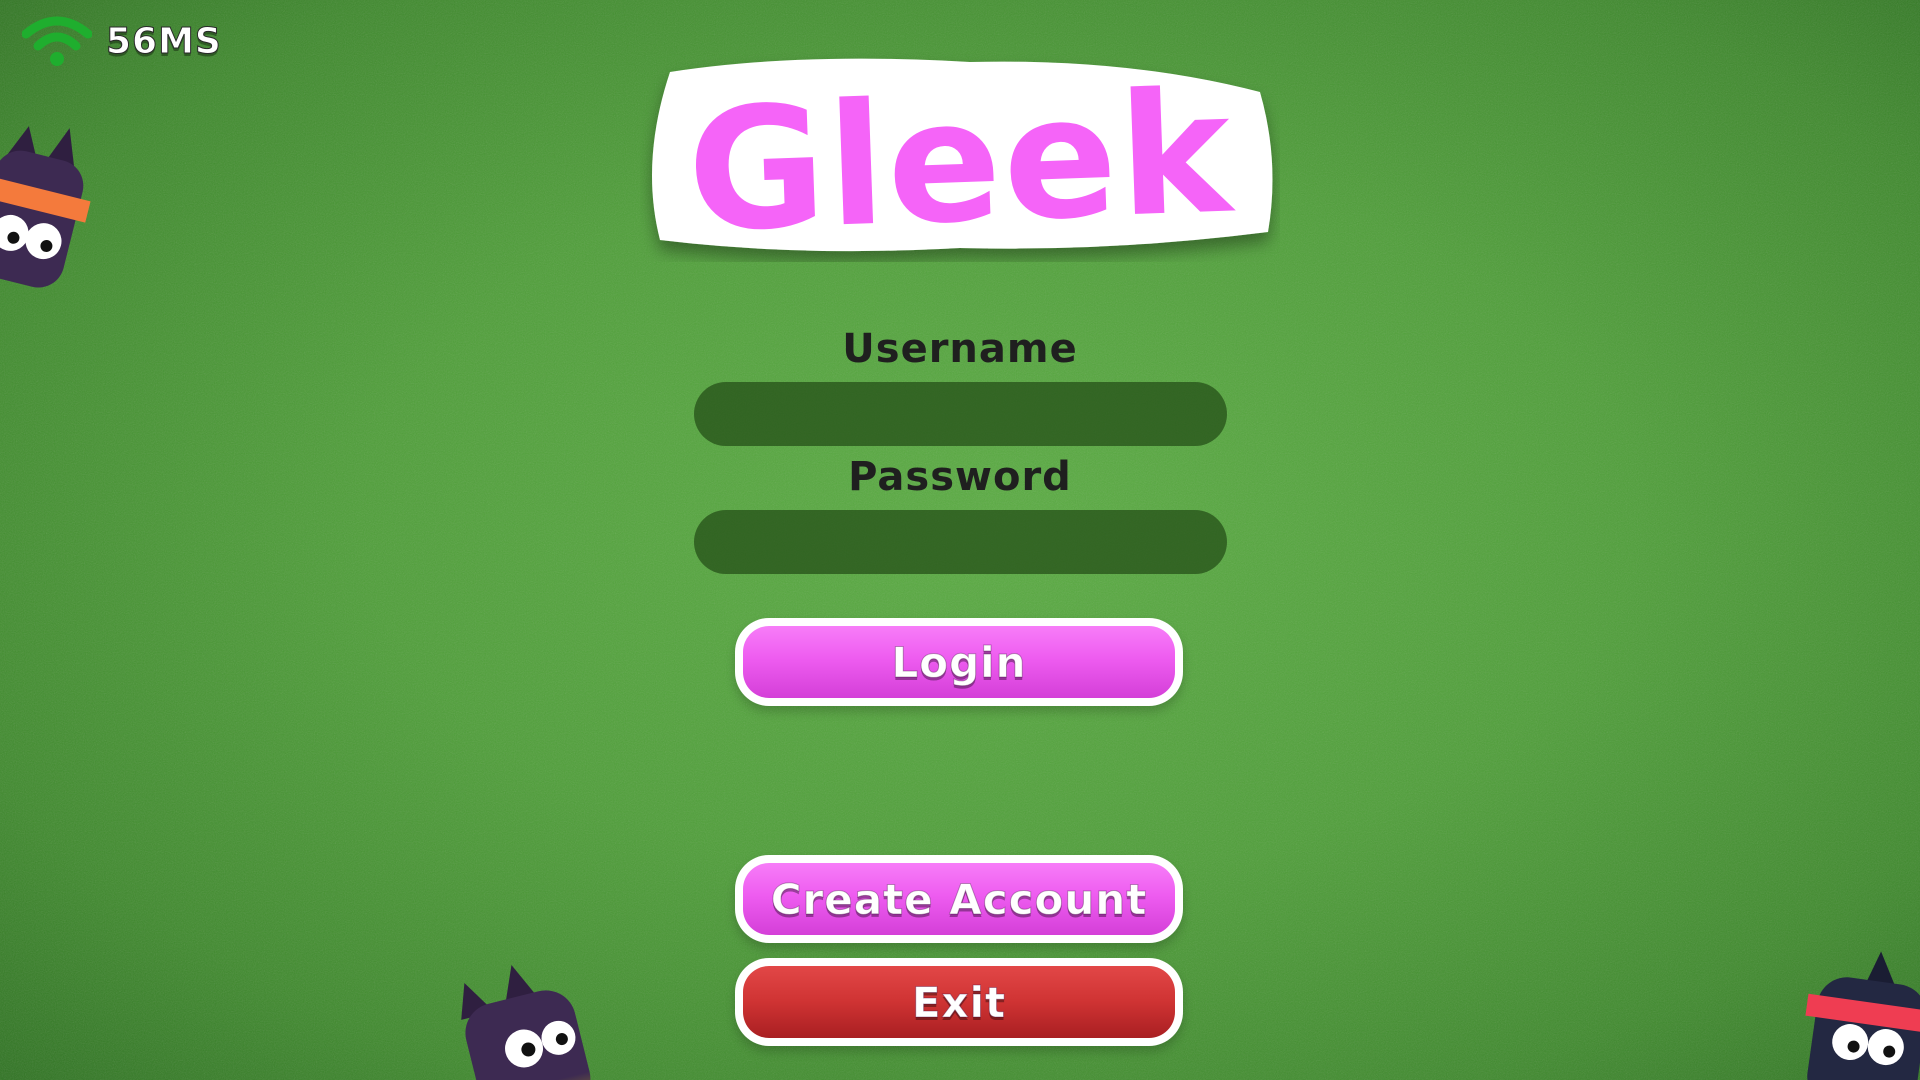 This screenshot has height=1080, width=1920. I want to click on password-input, so click(960, 542).